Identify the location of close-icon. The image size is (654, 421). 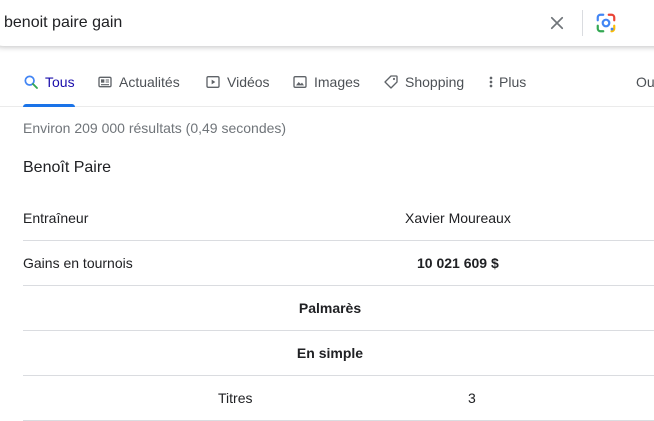
(557, 23).